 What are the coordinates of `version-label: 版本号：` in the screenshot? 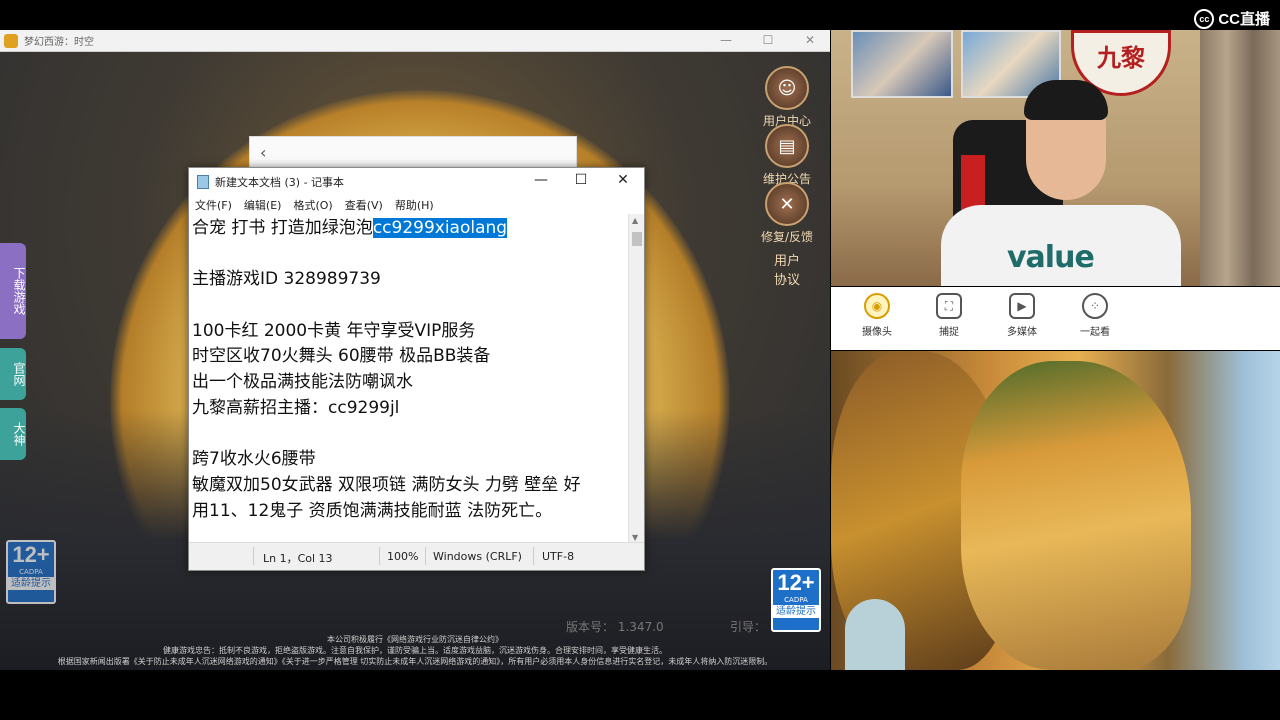 It's located at (590, 627).